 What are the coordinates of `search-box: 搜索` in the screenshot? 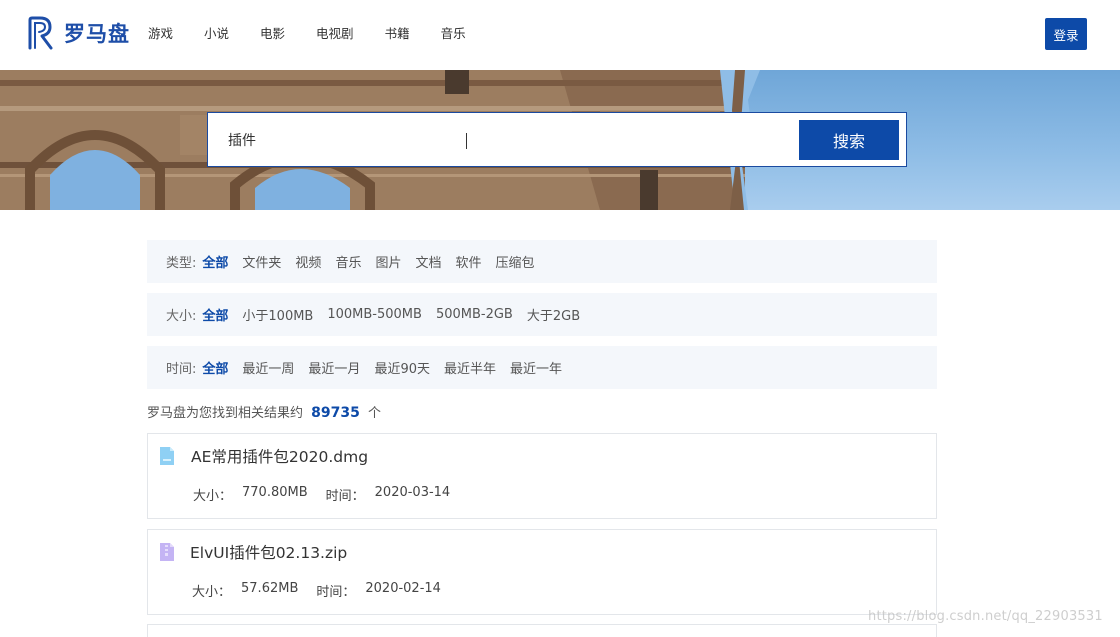 It's located at (557, 139).